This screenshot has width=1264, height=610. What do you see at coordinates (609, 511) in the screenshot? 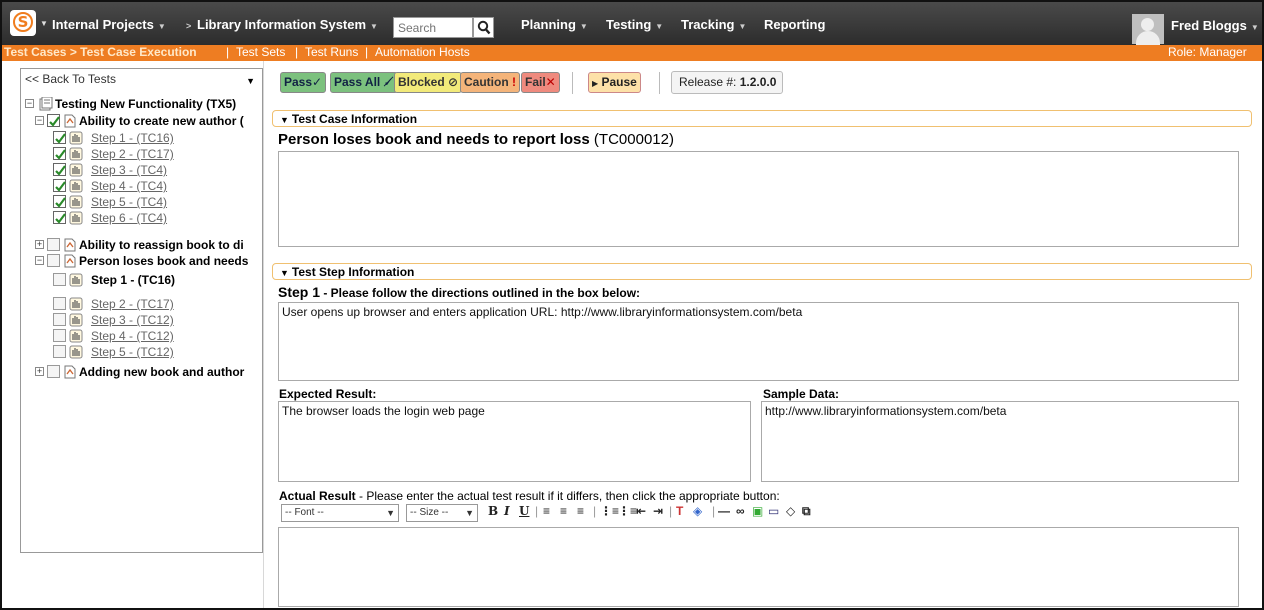
I see `ordered-list-icon: ⋮≡` at bounding box center [609, 511].